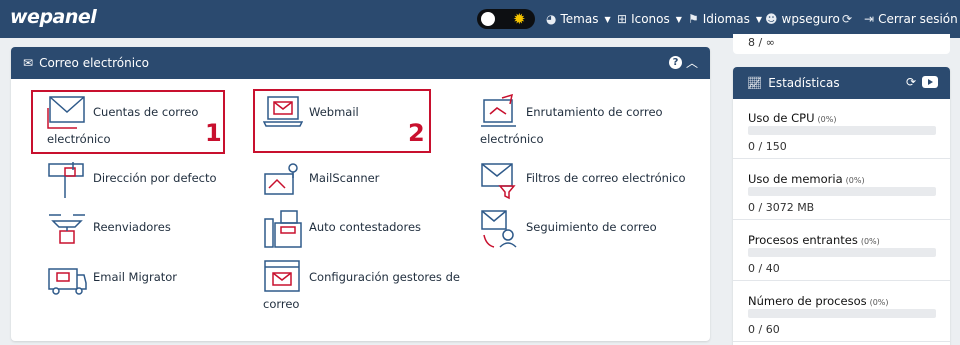  I want to click on stat-name-text: Uso de memoria, so click(795, 179).